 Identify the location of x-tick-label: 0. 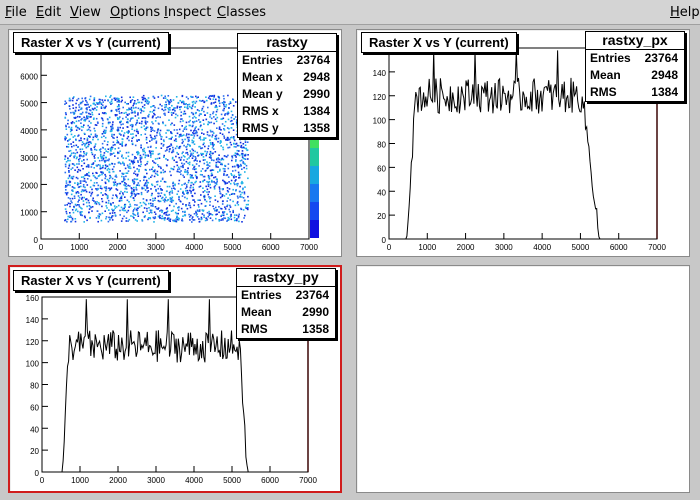
(389, 247).